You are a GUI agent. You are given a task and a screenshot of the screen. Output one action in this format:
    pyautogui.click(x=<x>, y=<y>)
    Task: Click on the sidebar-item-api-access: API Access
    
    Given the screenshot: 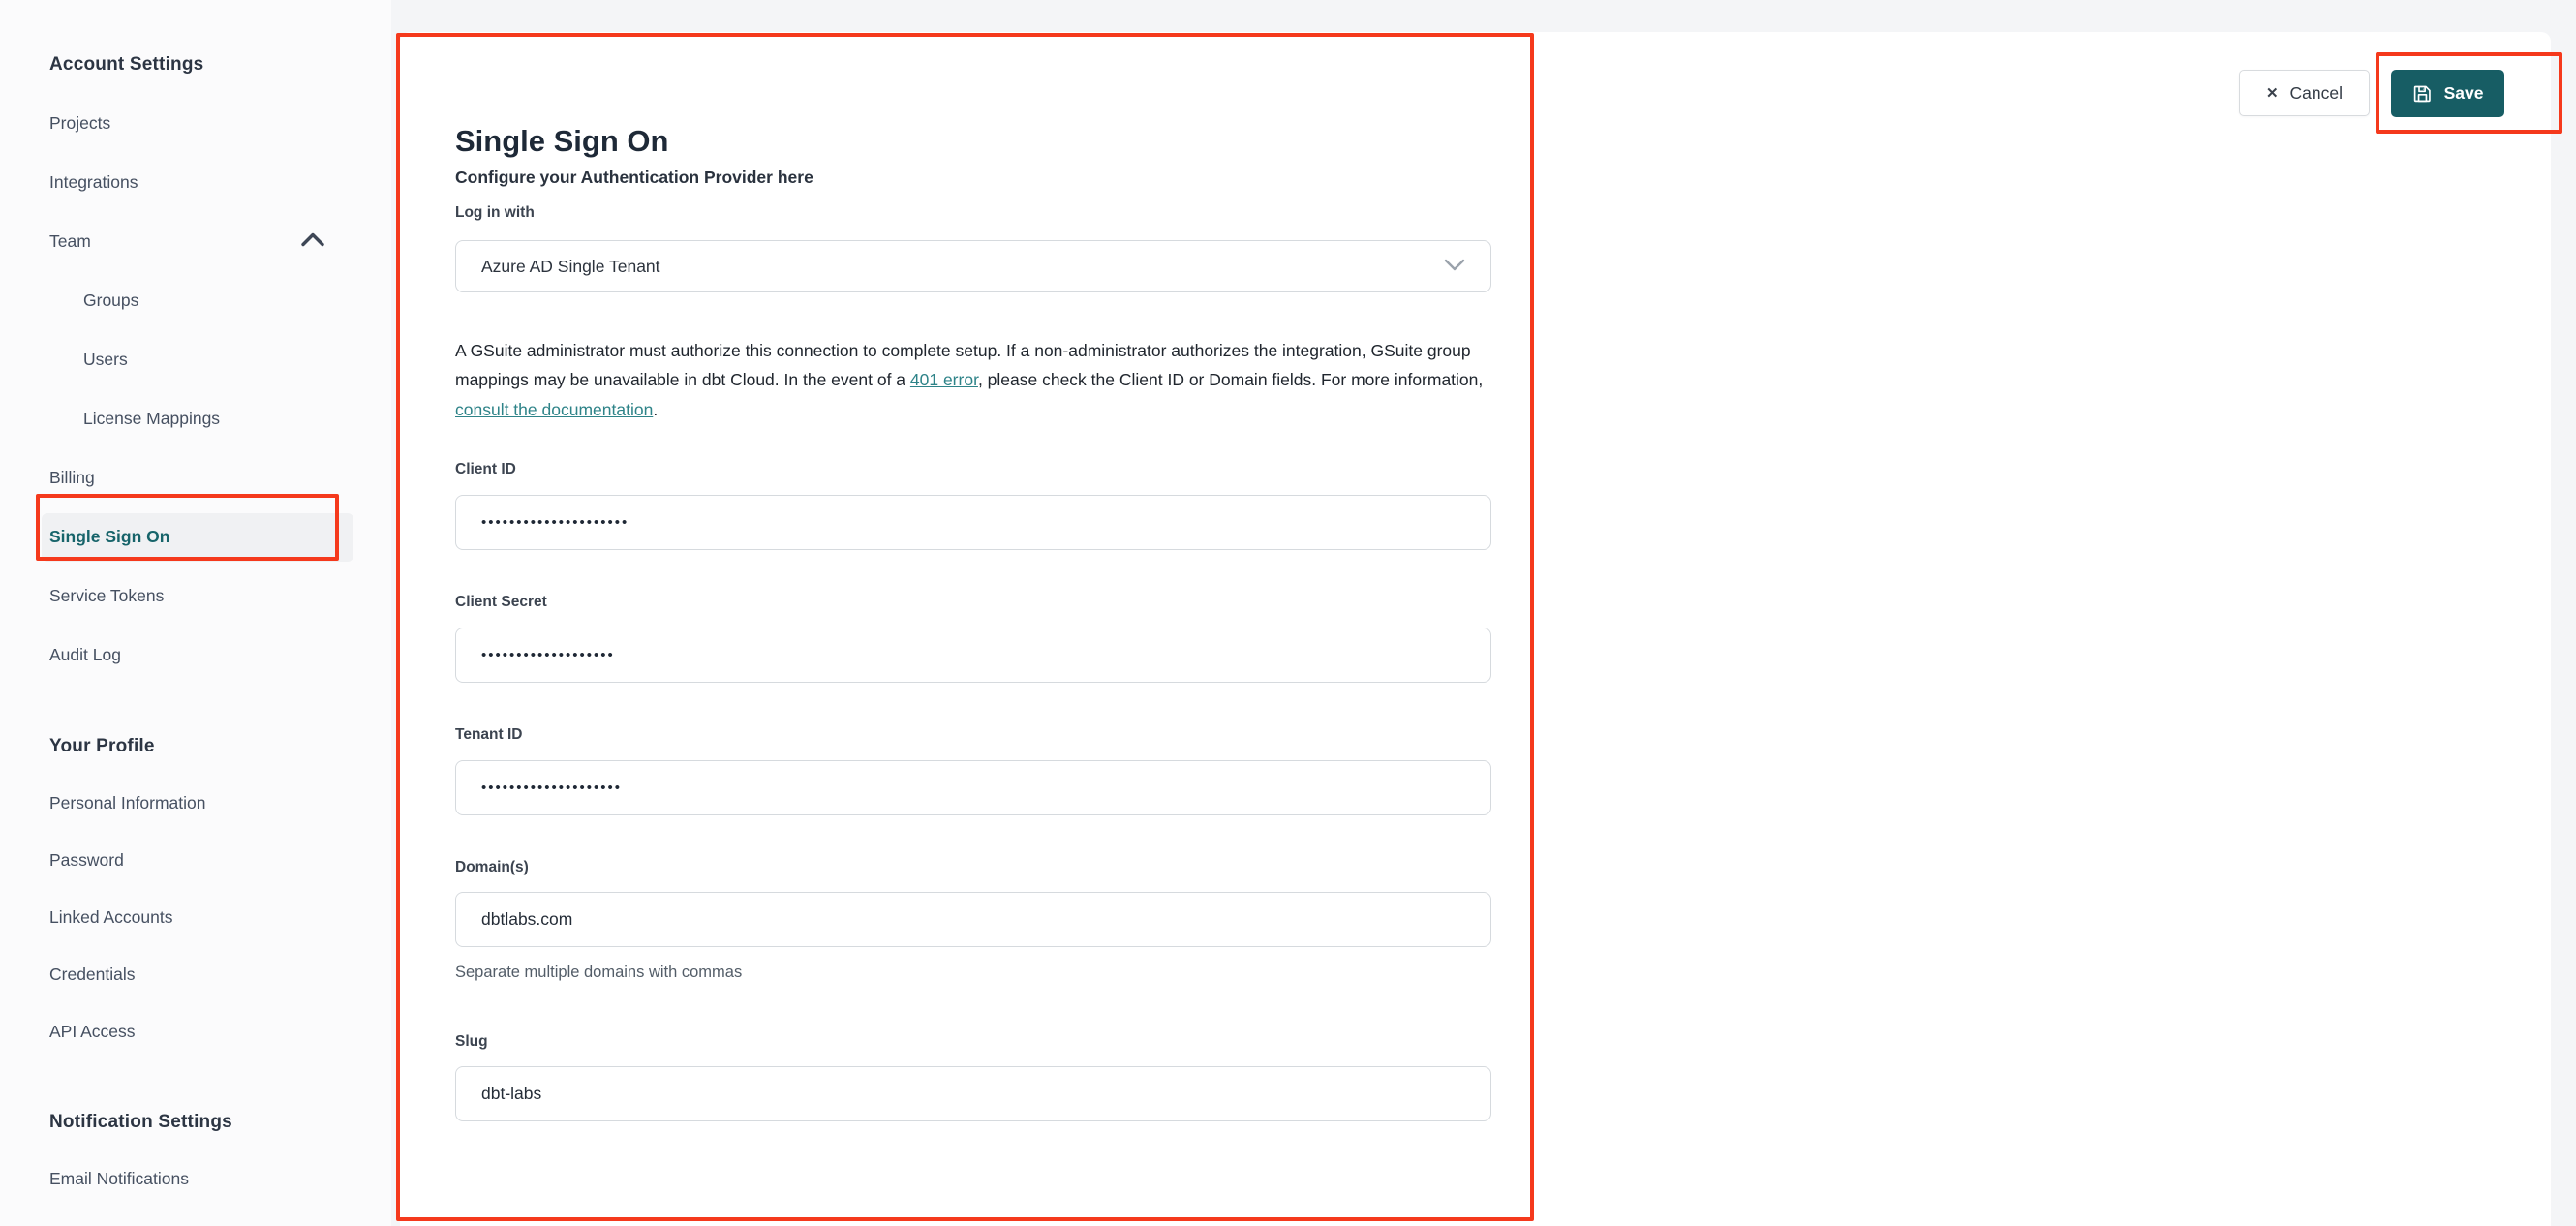 What is the action you would take?
    pyautogui.click(x=195, y=1031)
    